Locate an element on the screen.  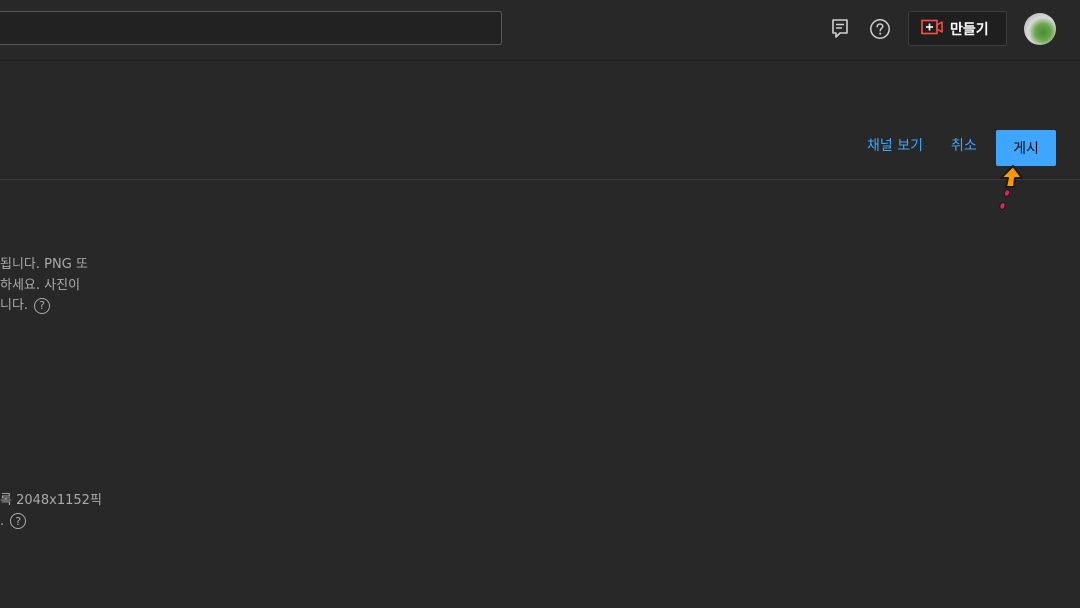
arrow-cursor-icon is located at coordinates (1011, 188).